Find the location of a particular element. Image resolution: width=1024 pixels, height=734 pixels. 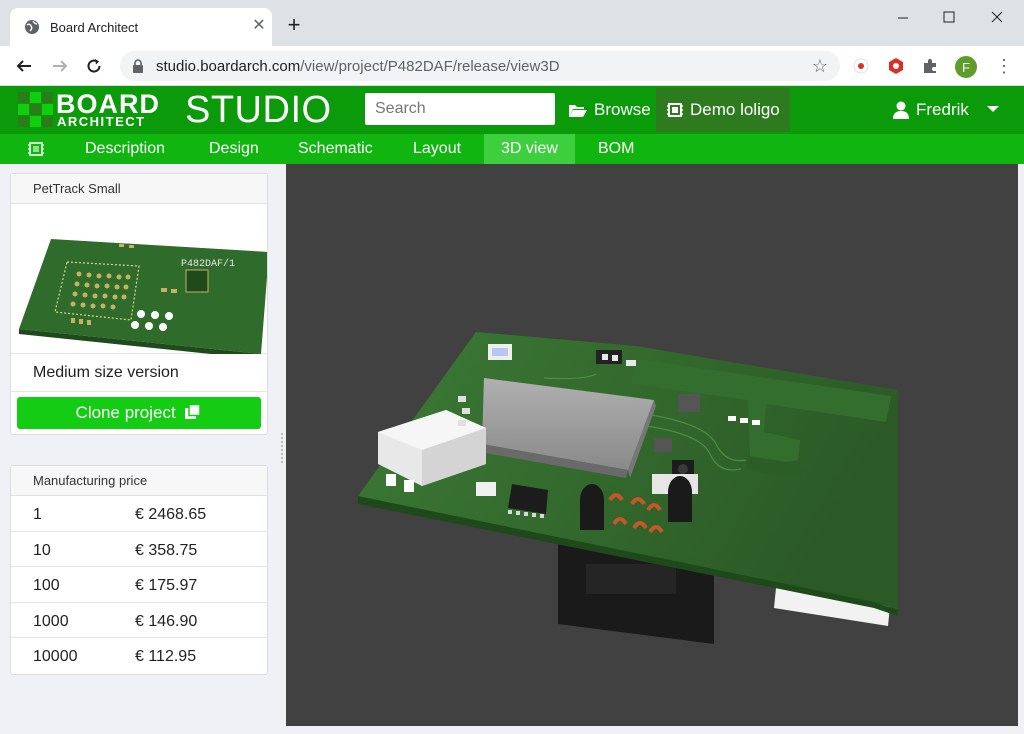

user-name-label: Fredrik is located at coordinates (942, 109).